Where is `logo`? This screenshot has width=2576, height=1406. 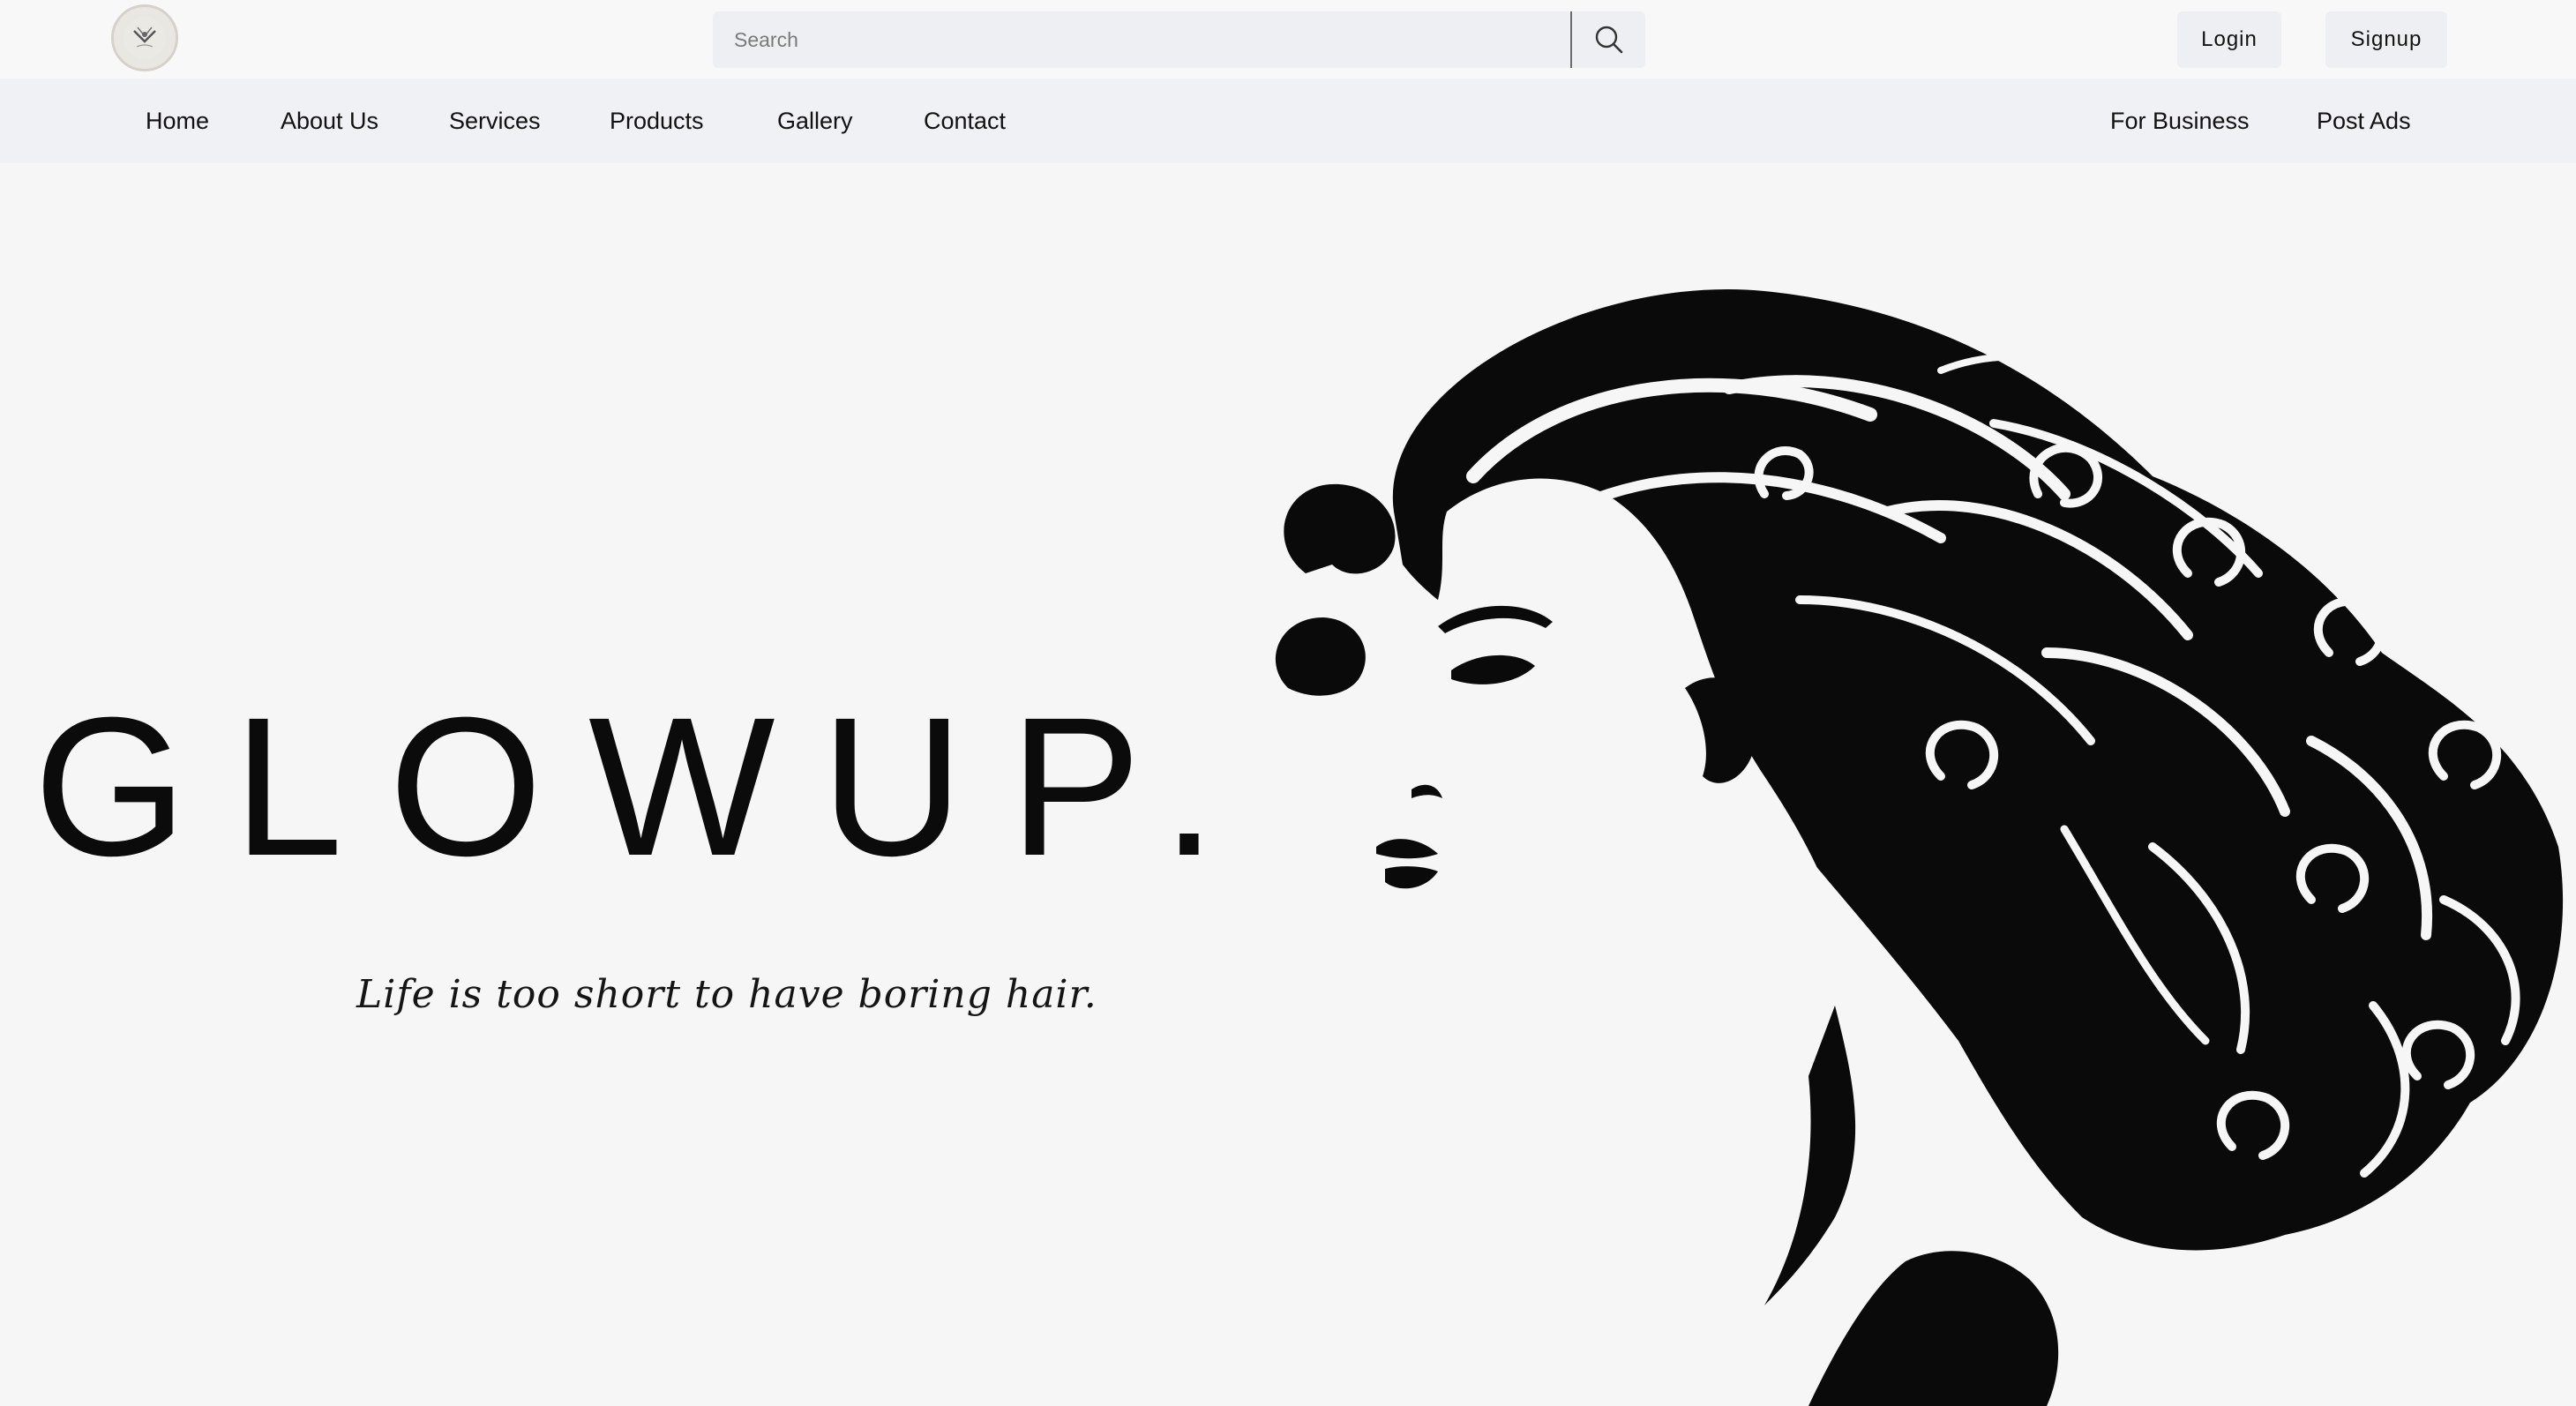
logo is located at coordinates (144, 37).